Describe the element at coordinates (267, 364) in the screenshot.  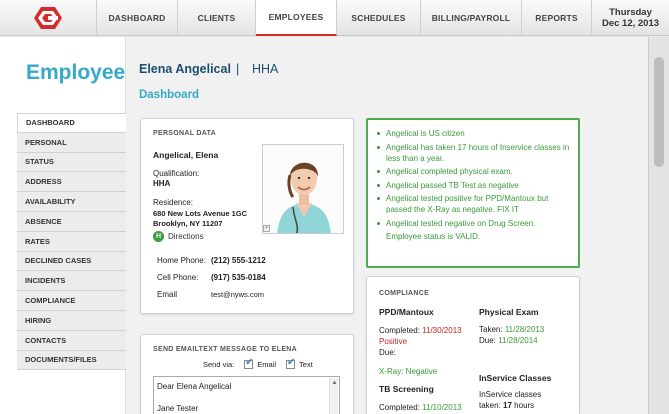
I see `email-checkbox-label: Email` at that location.